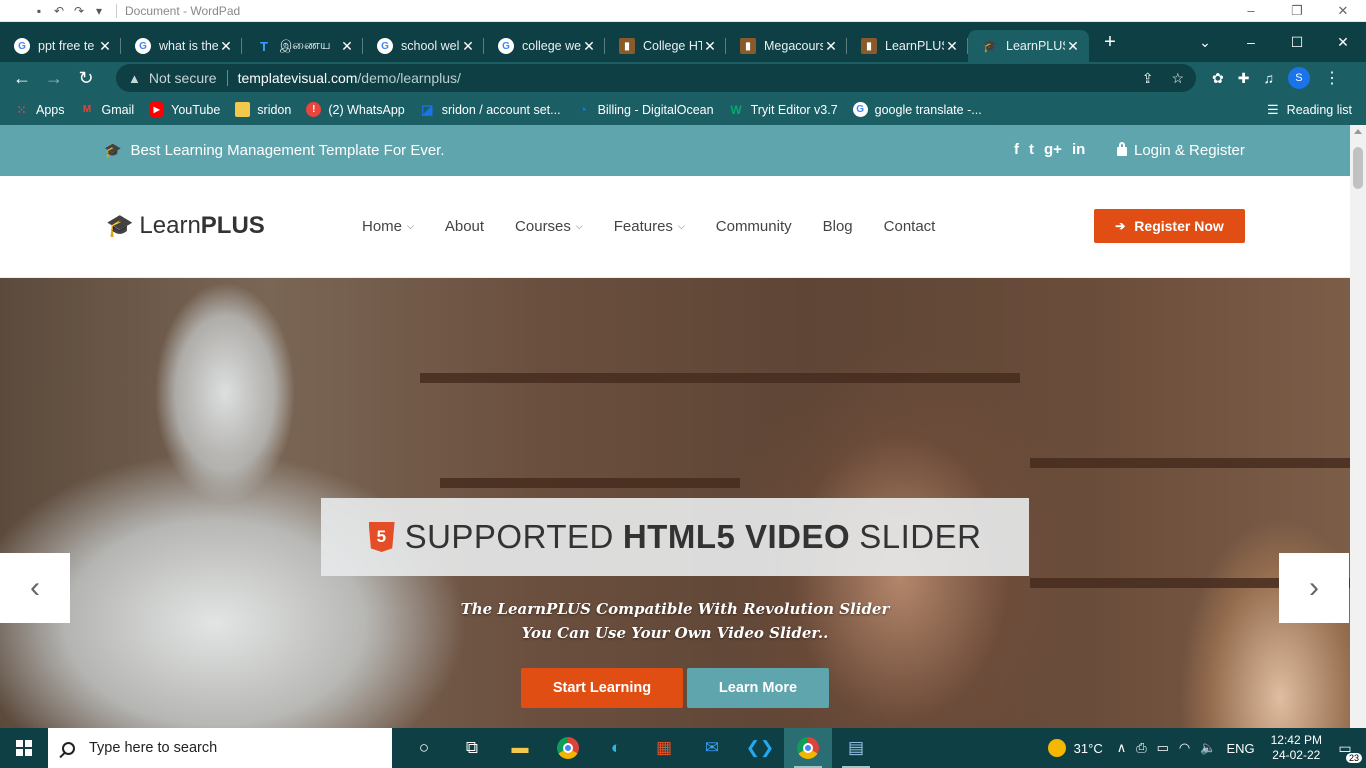 The height and width of the screenshot is (768, 1366). Describe the element at coordinates (1075, 748) in the screenshot. I see `weather-widget: 31°C` at that location.